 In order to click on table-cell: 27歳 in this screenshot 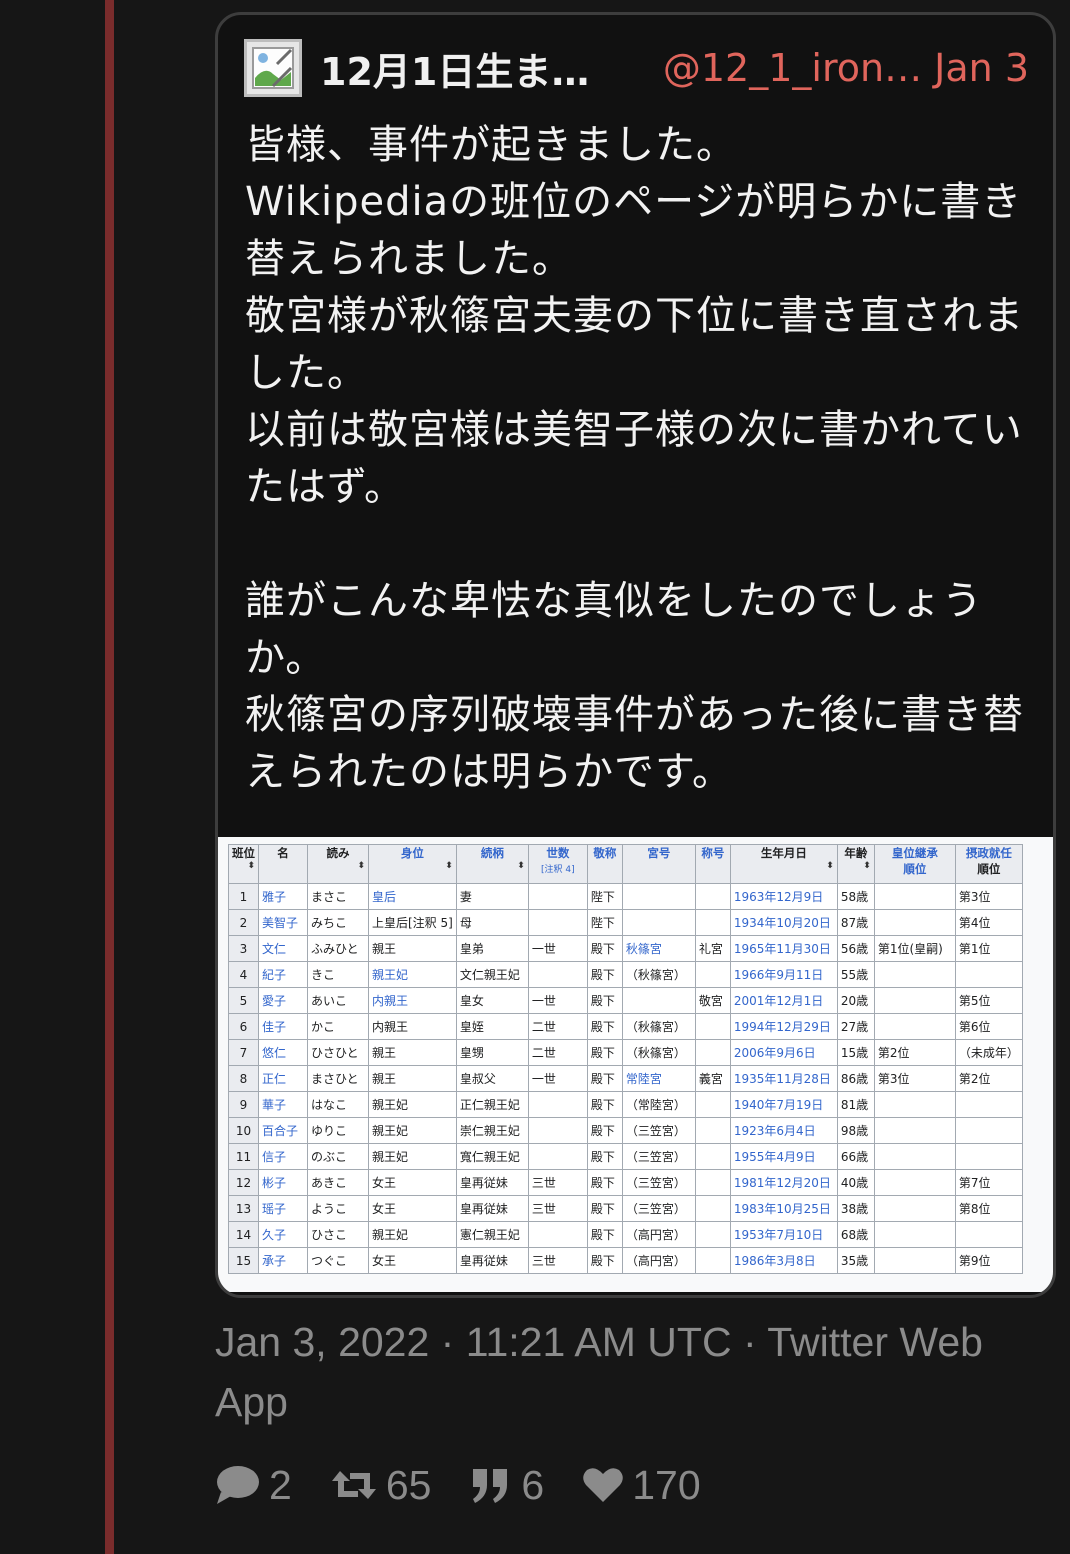, I will do `click(855, 1026)`.